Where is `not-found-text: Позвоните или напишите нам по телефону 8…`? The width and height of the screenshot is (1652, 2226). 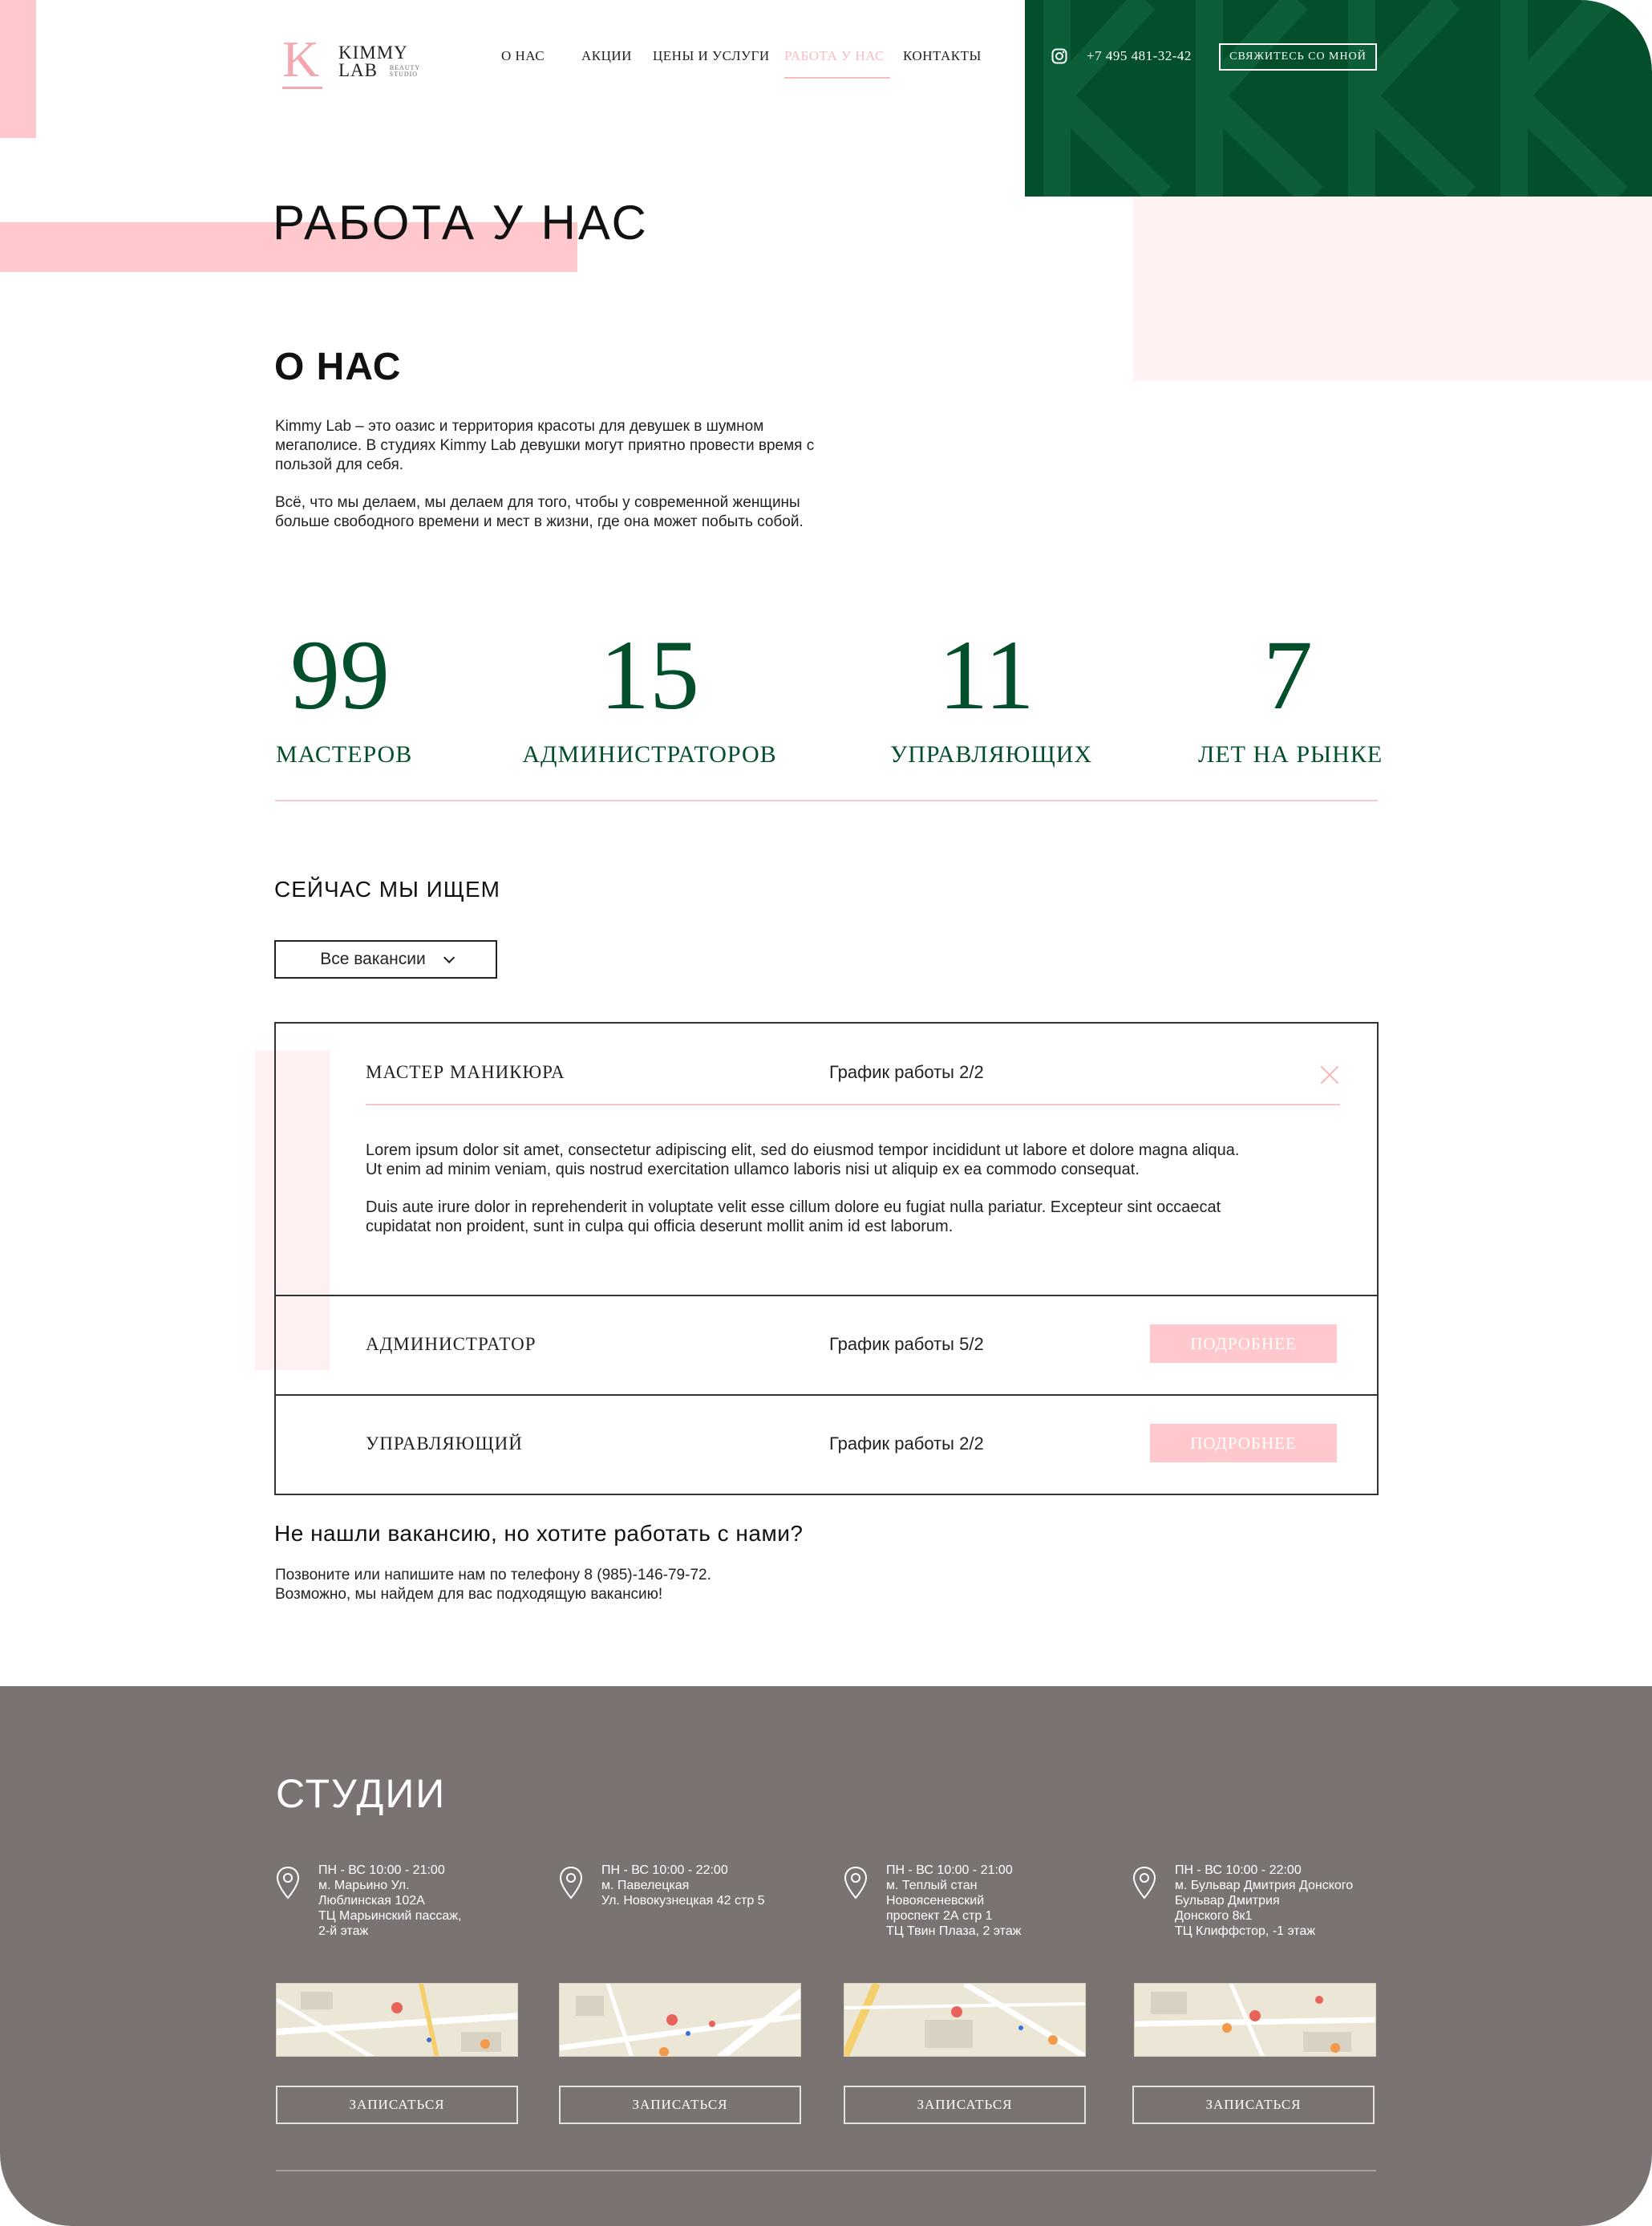
not-found-text: Позвоните или напишите нам по телефону 8… is located at coordinates (493, 1585).